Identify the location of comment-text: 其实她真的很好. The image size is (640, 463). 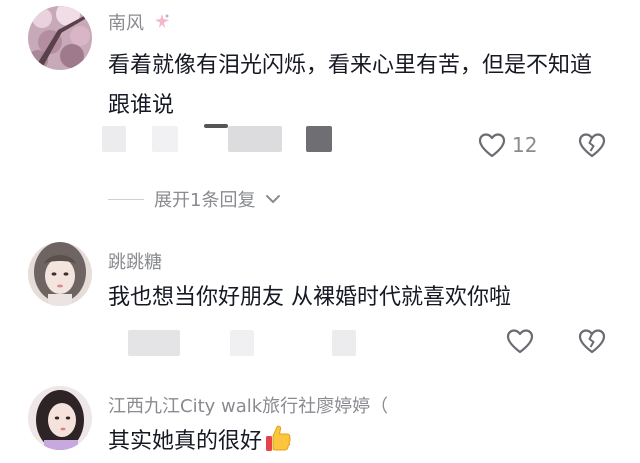
(353, 442).